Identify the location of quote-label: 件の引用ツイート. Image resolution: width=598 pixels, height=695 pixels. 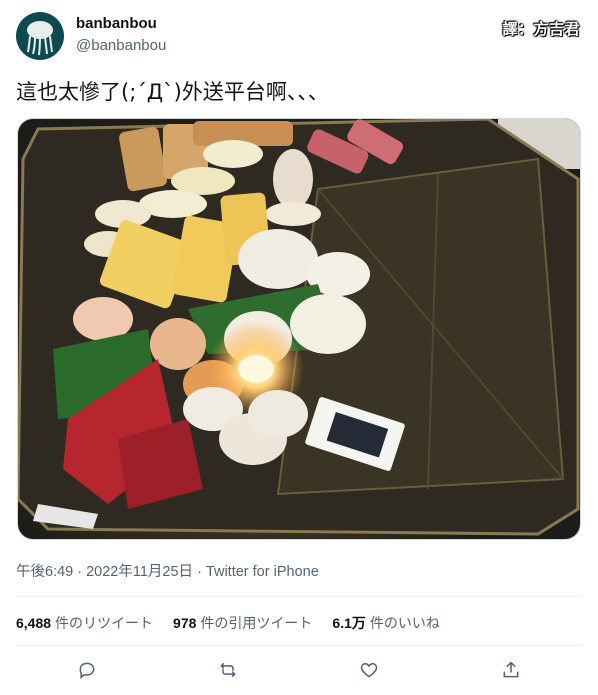
(256, 623).